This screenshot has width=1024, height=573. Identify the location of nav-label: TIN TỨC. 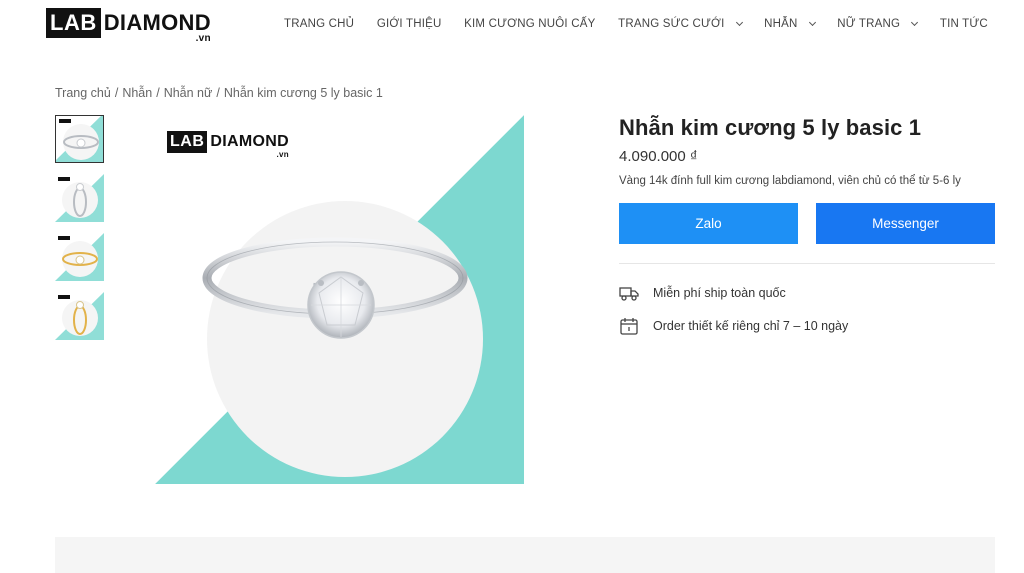
(963, 24).